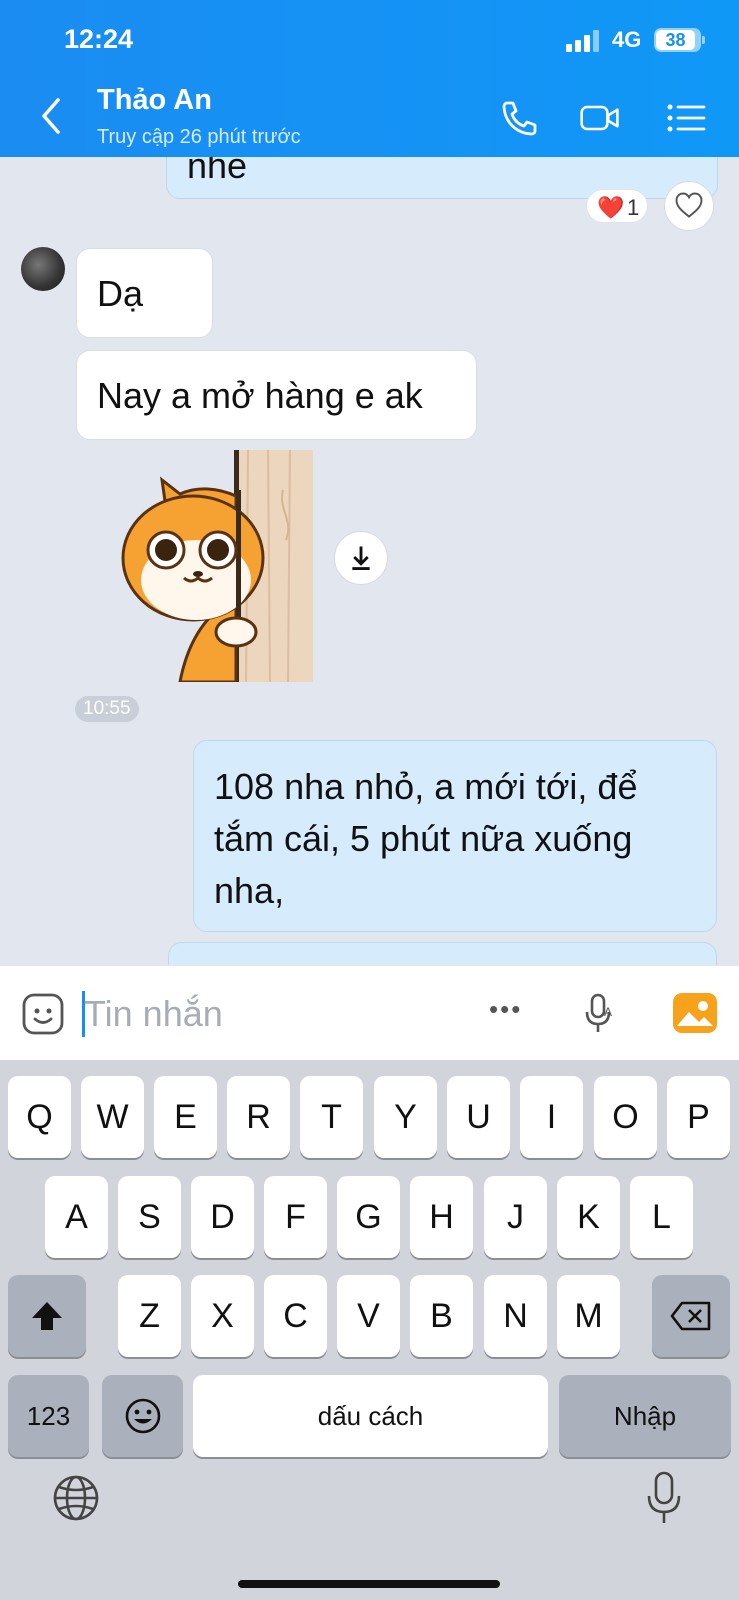 This screenshot has height=1600, width=739. I want to click on backspace-icon, so click(690, 1316).